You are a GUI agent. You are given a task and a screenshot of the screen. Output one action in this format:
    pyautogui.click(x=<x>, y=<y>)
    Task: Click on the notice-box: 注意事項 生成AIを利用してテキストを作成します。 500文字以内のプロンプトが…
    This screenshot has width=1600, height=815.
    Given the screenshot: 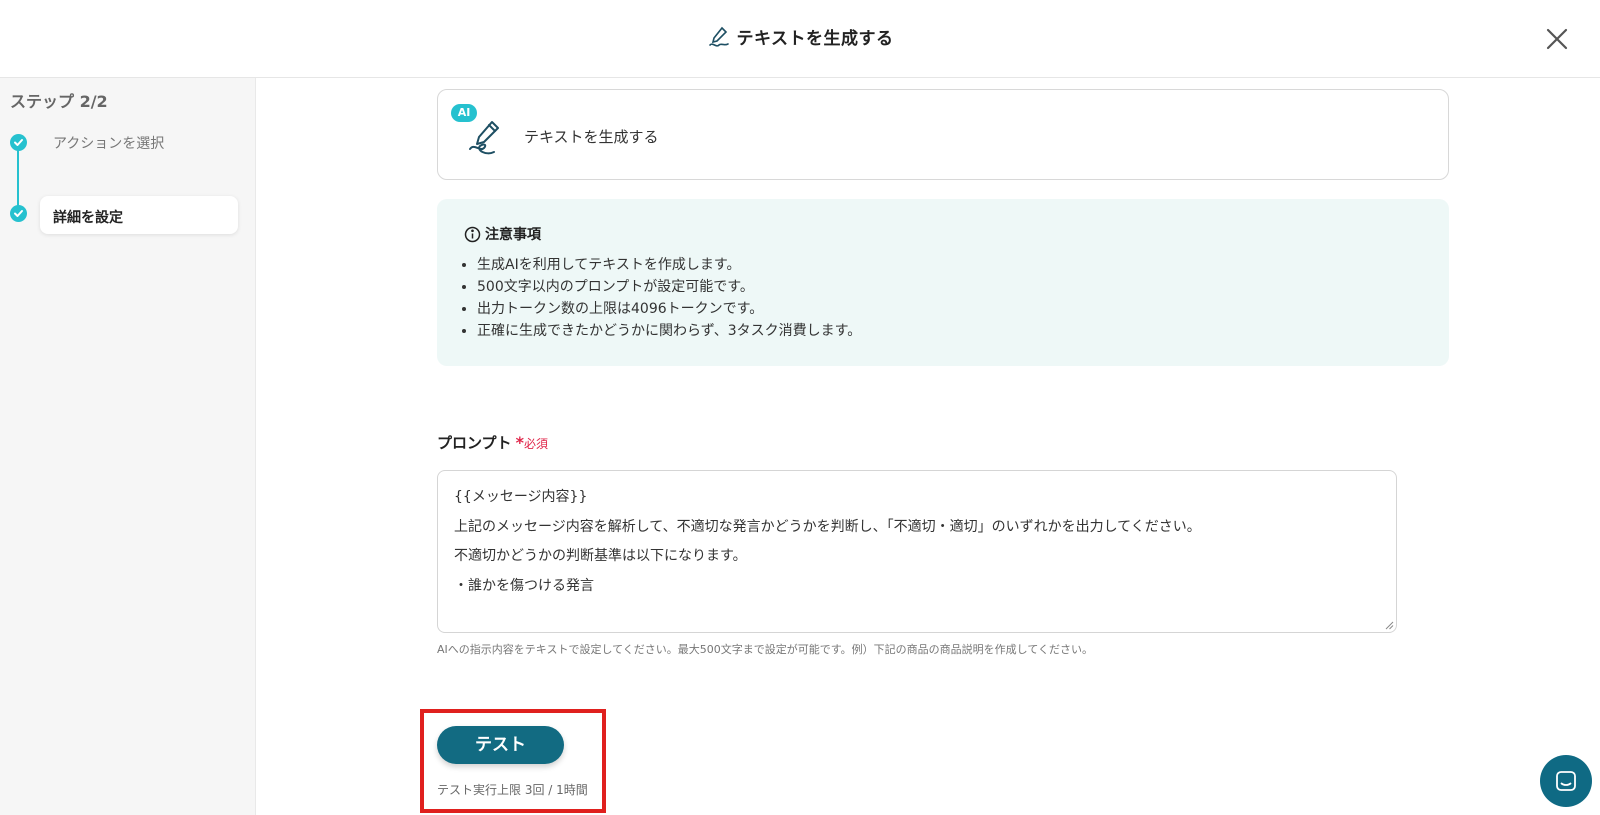 What is the action you would take?
    pyautogui.click(x=943, y=282)
    